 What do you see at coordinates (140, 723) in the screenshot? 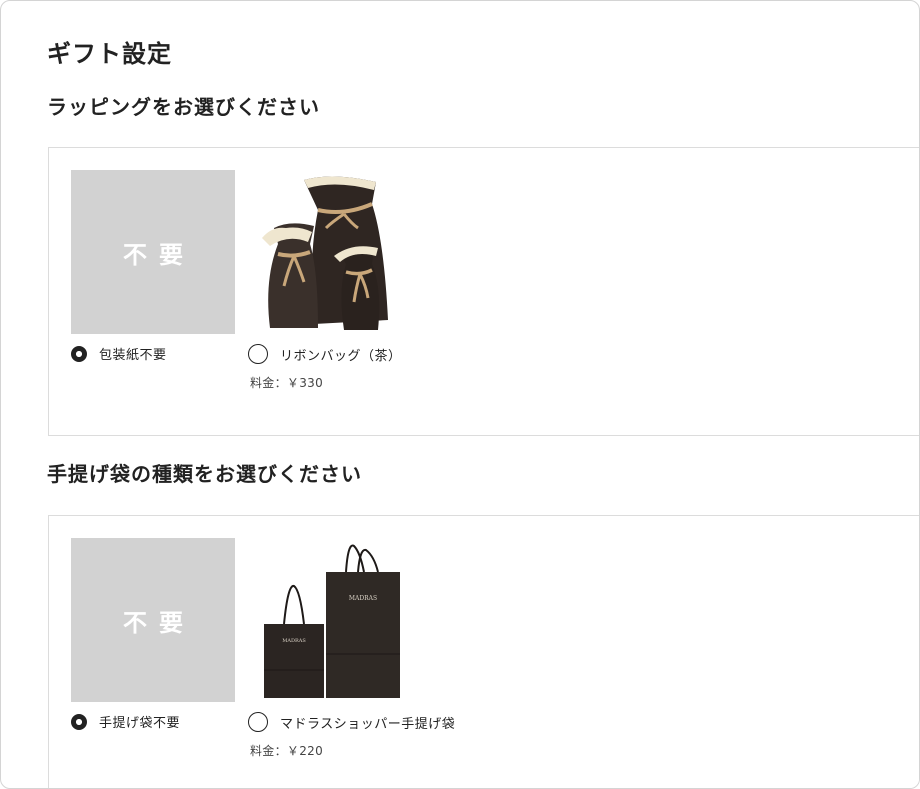
I see `handbag-none-label: 手提げ袋不要` at bounding box center [140, 723].